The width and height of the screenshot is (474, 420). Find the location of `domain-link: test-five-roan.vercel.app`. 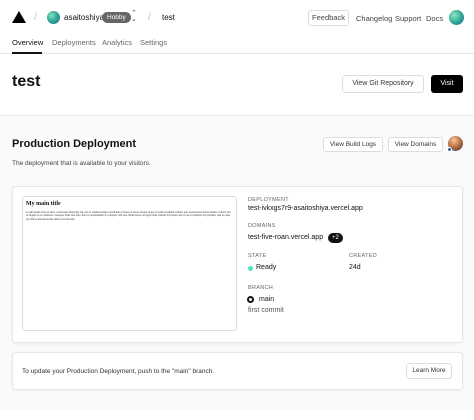

domain-link: test-five-roan.vercel.app is located at coordinates (285, 237).